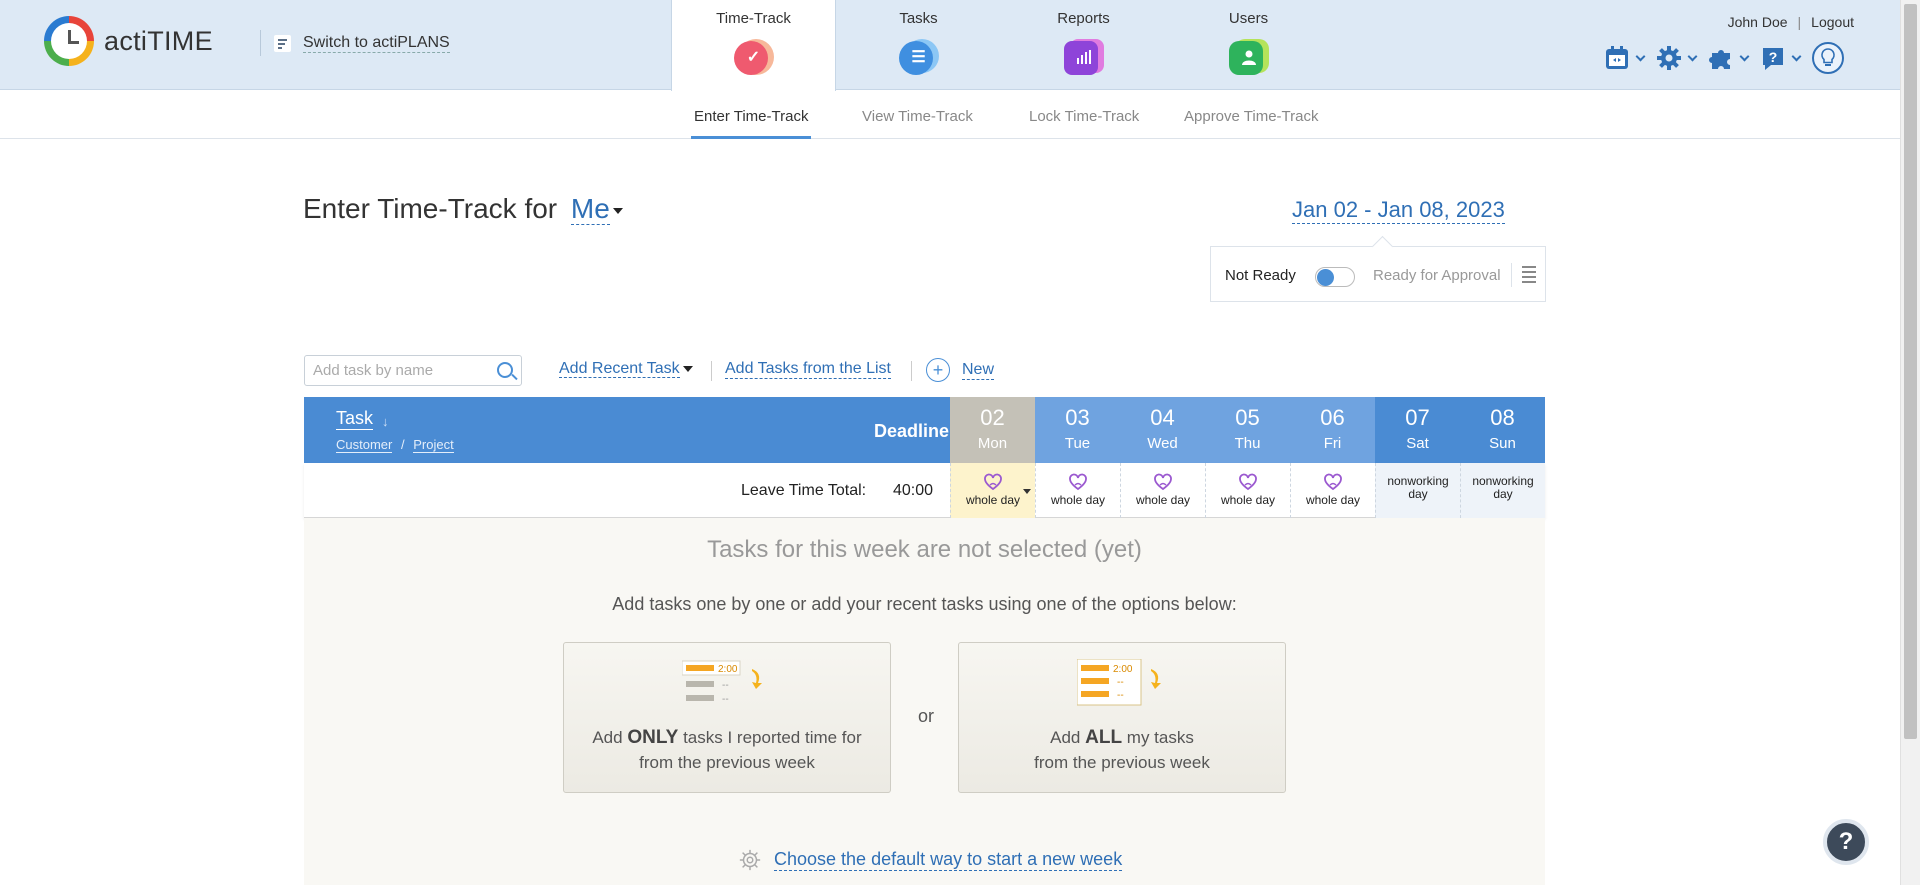 The image size is (1920, 885). Describe the element at coordinates (728, 669) in the screenshot. I see `illustration-time: 2:00` at that location.